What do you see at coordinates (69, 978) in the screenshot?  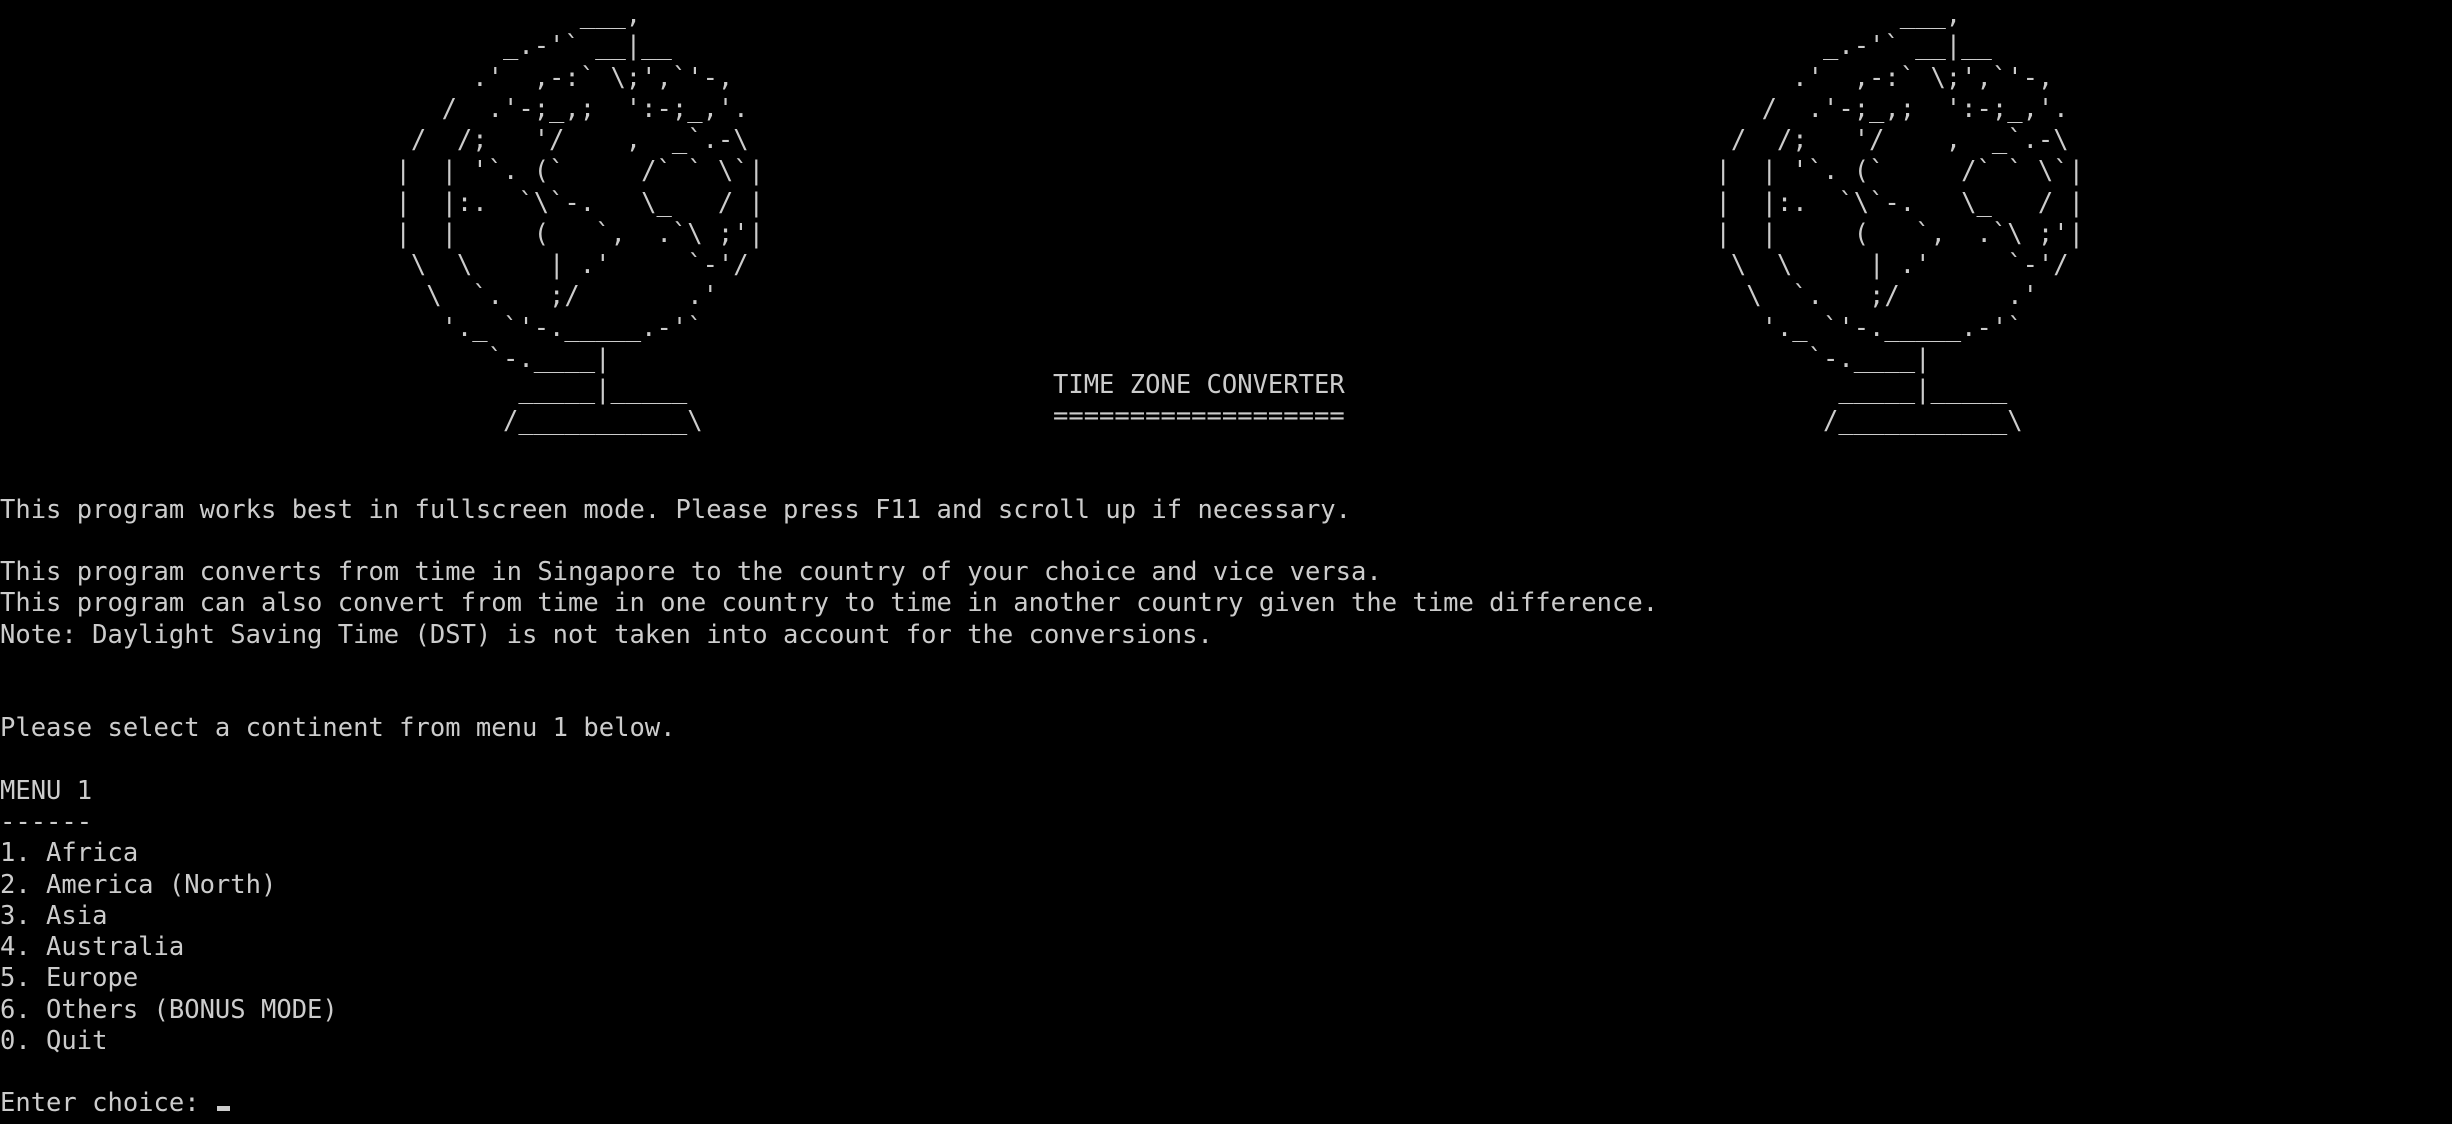 I see `menu-item-europe: 5. Europe` at bounding box center [69, 978].